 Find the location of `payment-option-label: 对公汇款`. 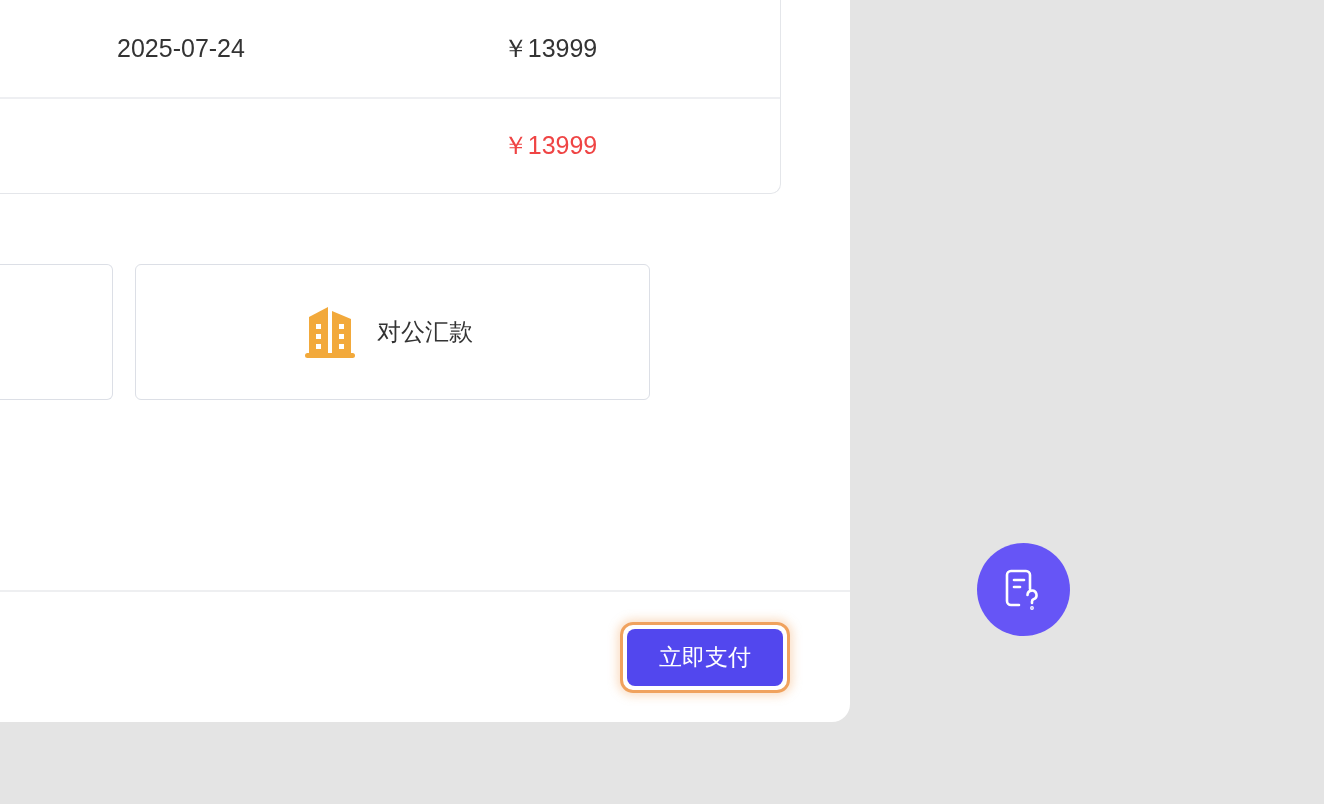

payment-option-label: 对公汇款 is located at coordinates (424, 332).